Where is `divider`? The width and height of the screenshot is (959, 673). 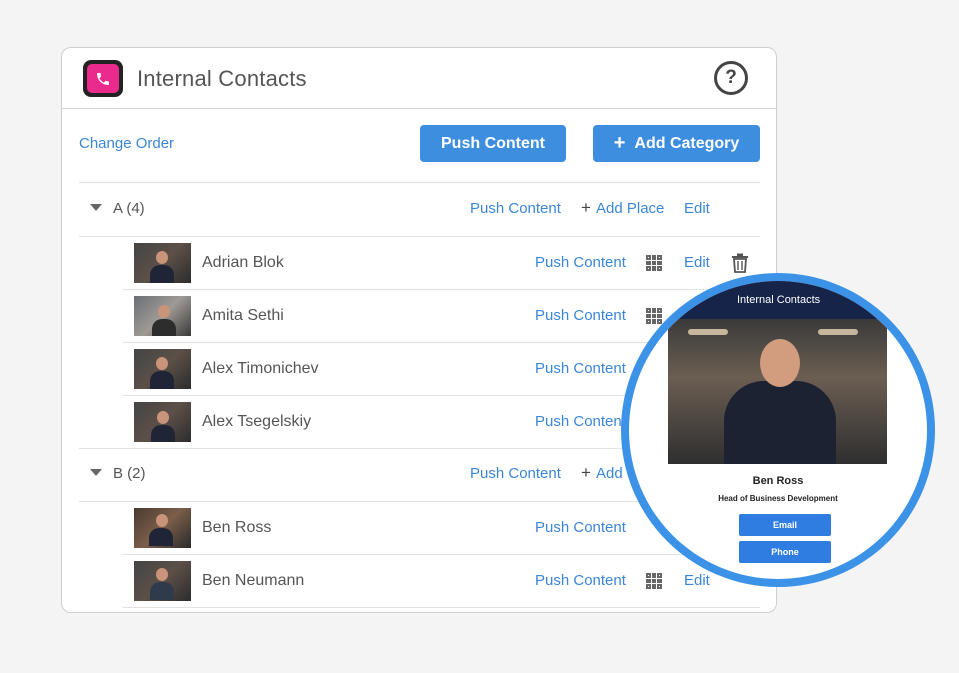 divider is located at coordinates (441, 607).